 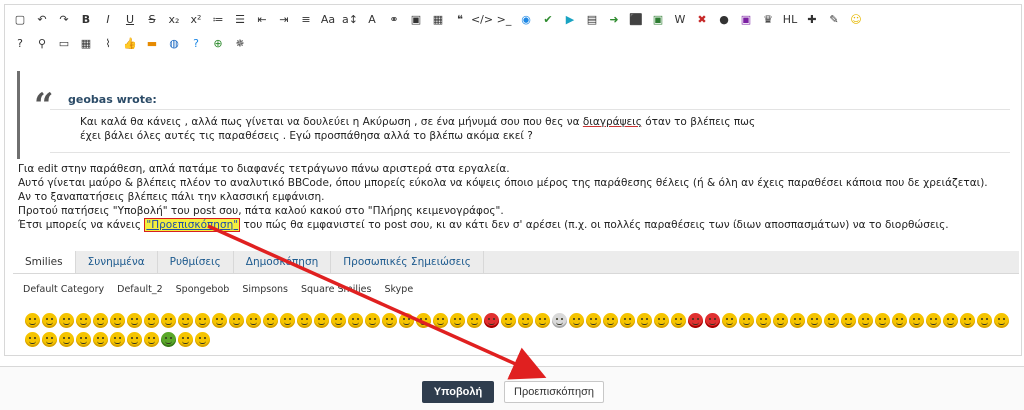 What do you see at coordinates (746, 19) in the screenshot?
I see `theme-icon: ▣` at bounding box center [746, 19].